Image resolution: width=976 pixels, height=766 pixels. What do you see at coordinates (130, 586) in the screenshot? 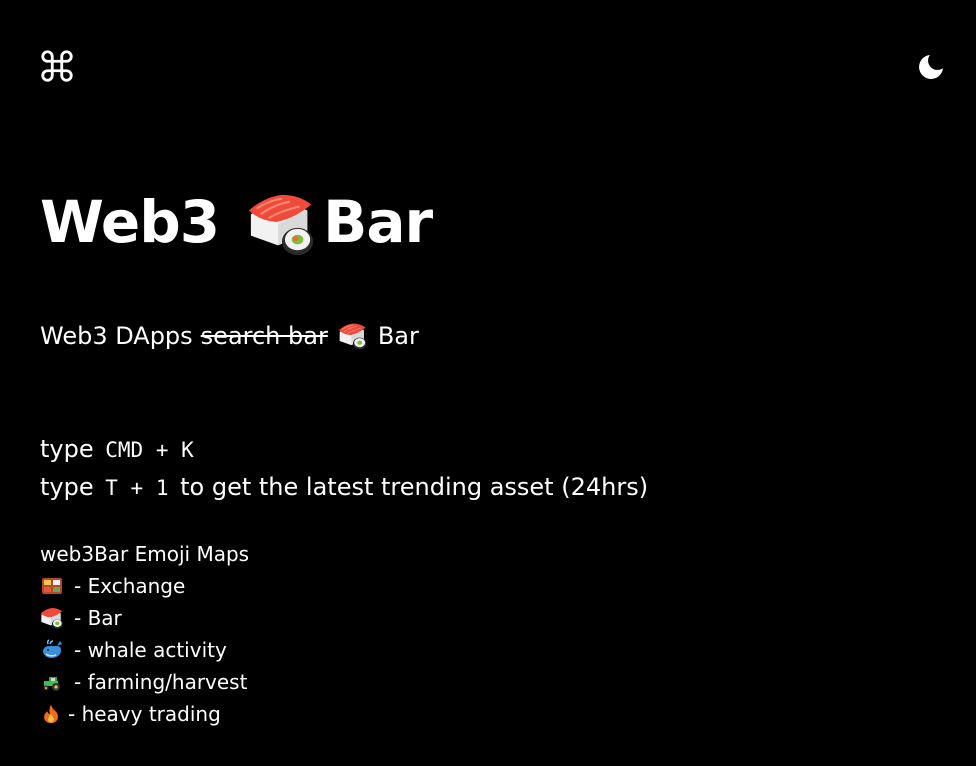
I see `emoji-map-label: - Exchange` at bounding box center [130, 586].